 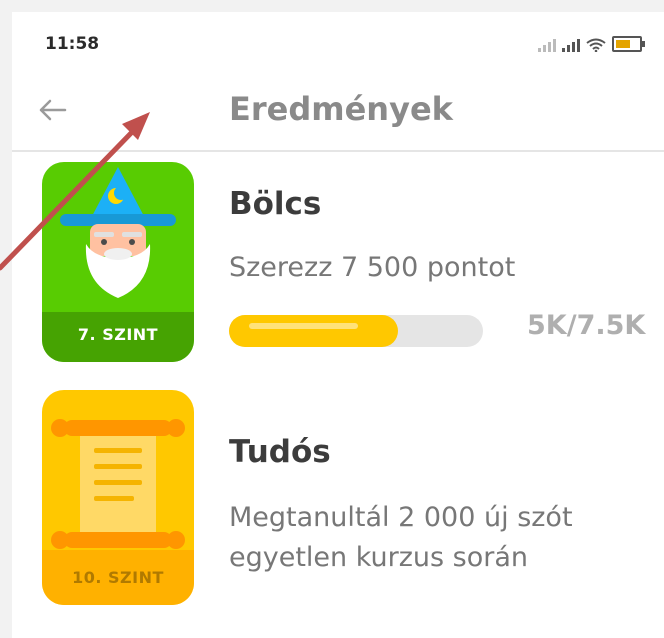 I want to click on achievement-badge: 10. SZINT, so click(x=118, y=497).